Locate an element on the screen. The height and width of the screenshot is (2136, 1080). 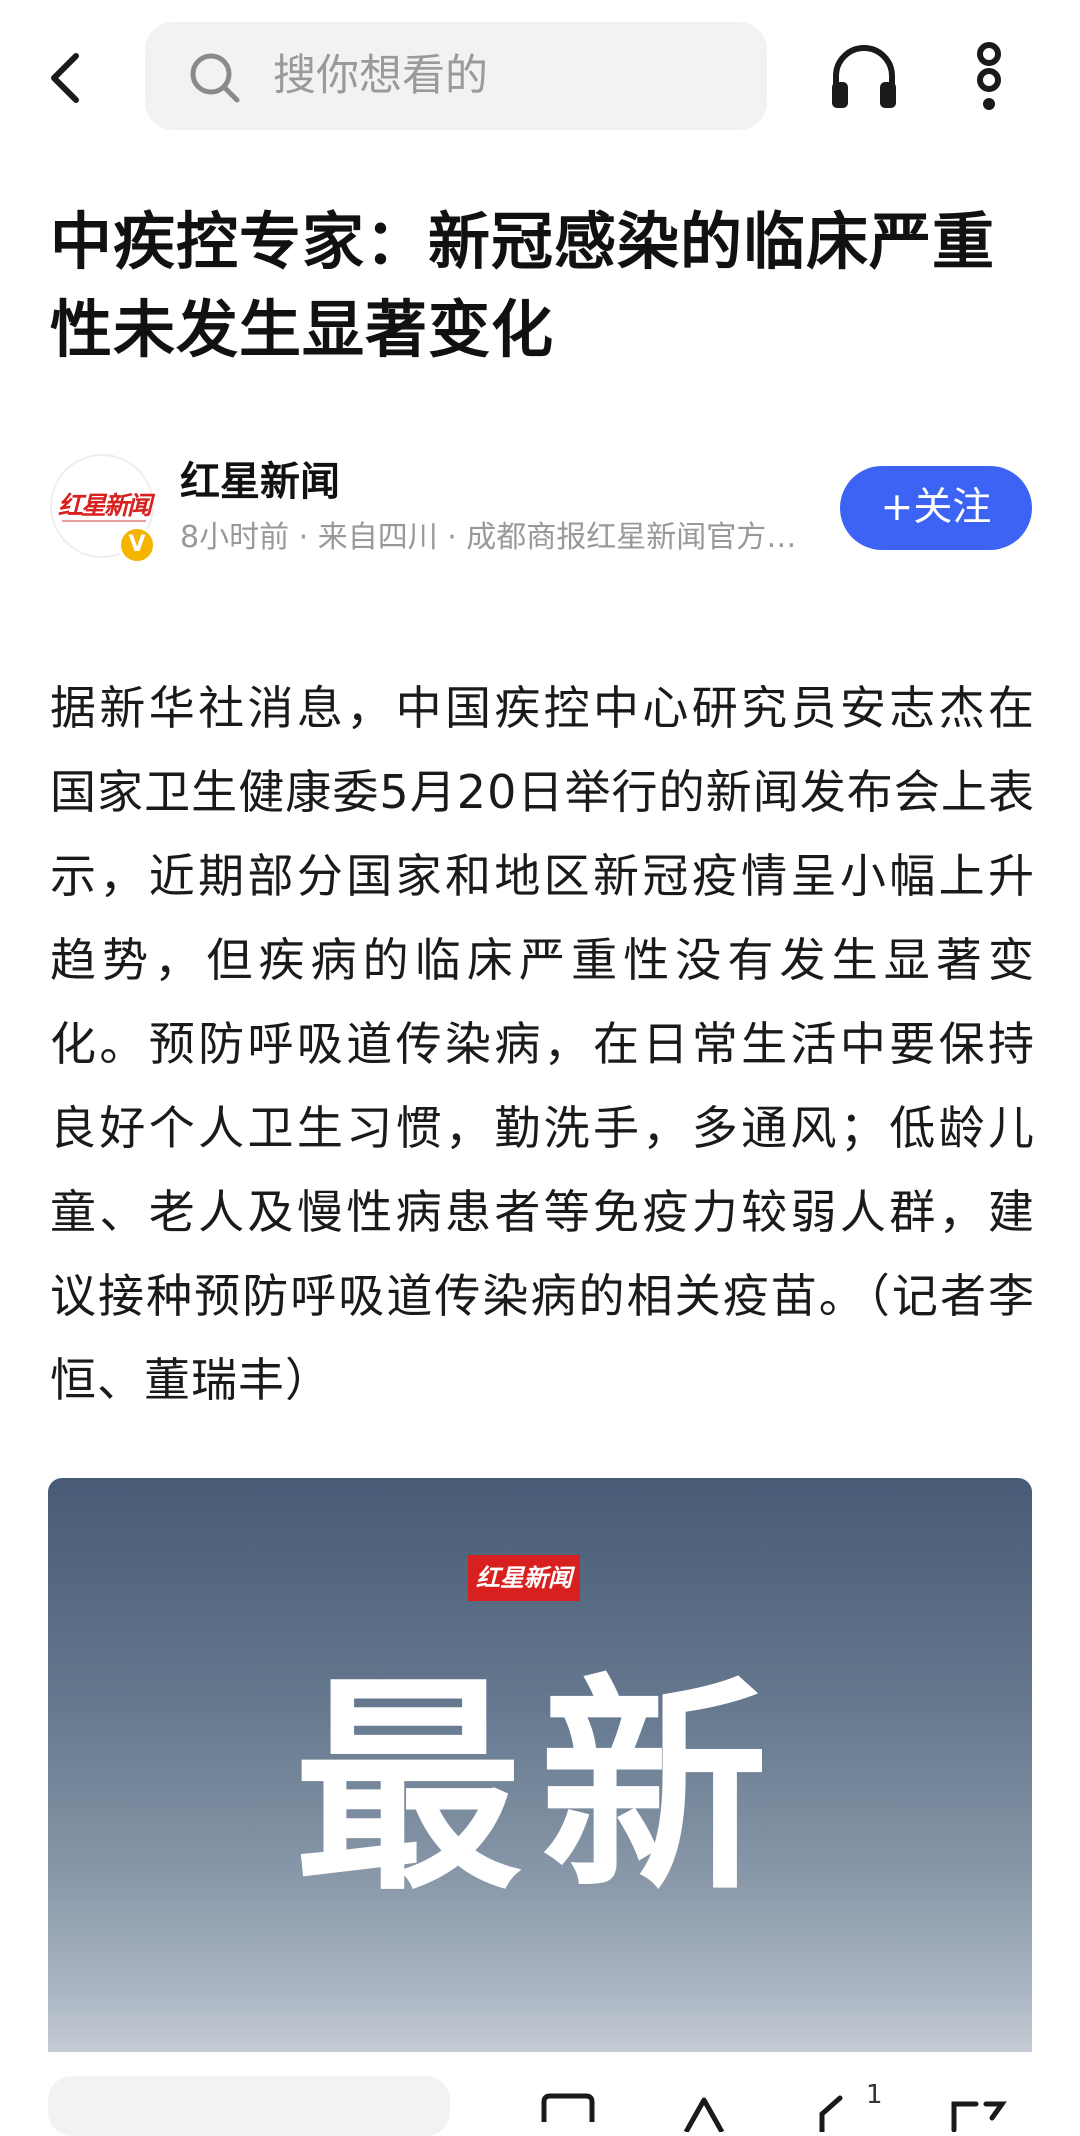
more-vertical-icon is located at coordinates (989, 76).